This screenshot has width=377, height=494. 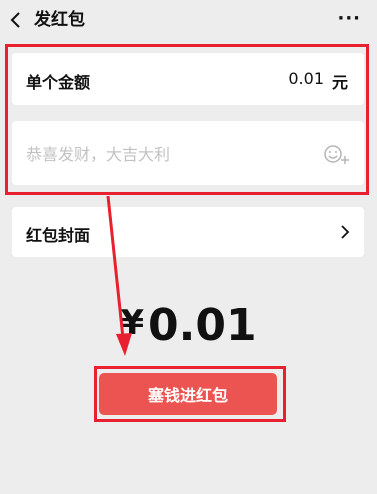 What do you see at coordinates (59, 20) in the screenshot?
I see `page-title: 发红包` at bounding box center [59, 20].